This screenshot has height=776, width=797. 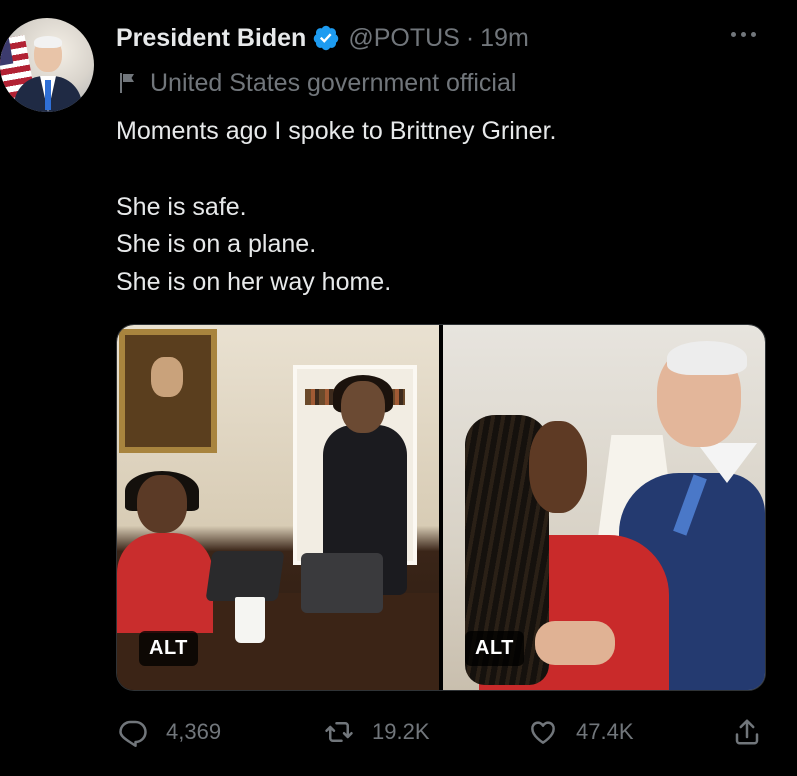 What do you see at coordinates (441, 732) in the screenshot?
I see `tweet-actions: 4,369 19.2K 47.4K` at bounding box center [441, 732].